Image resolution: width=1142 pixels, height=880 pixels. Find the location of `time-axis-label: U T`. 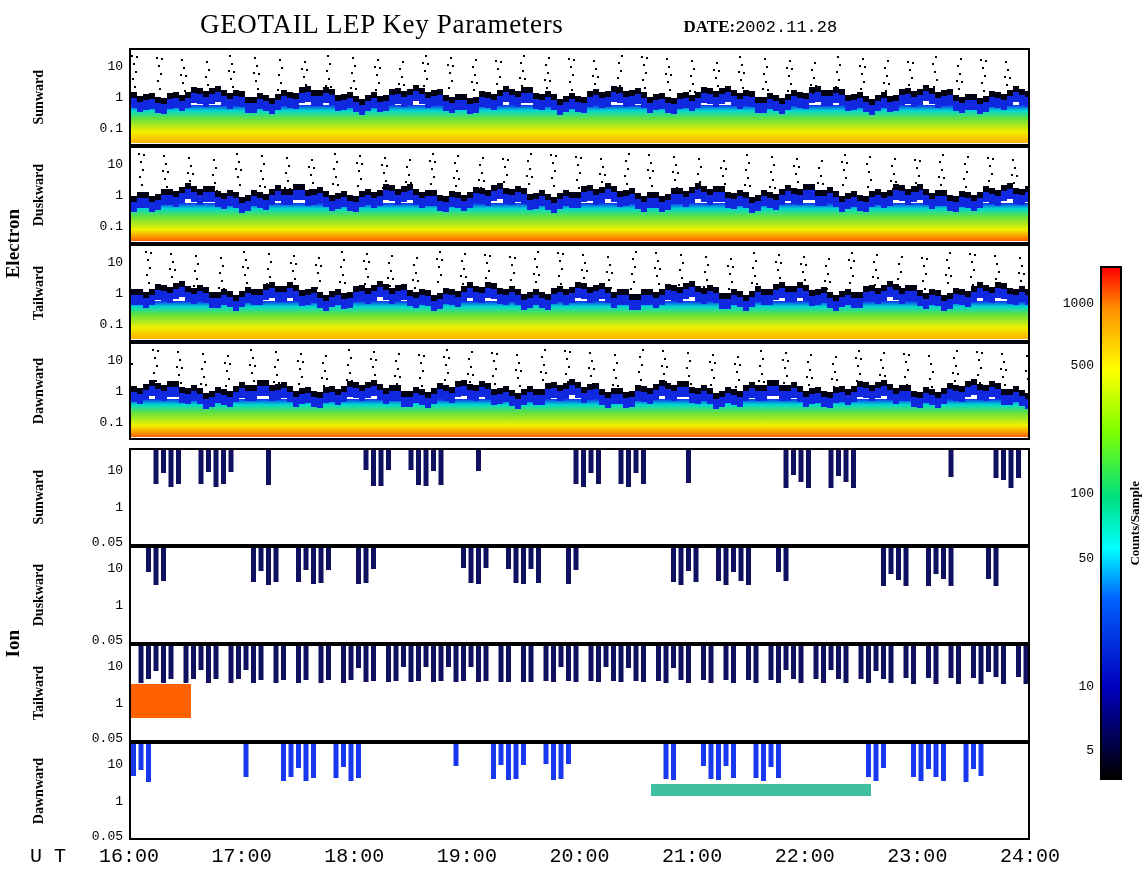

time-axis-label: U T is located at coordinates (48, 857).